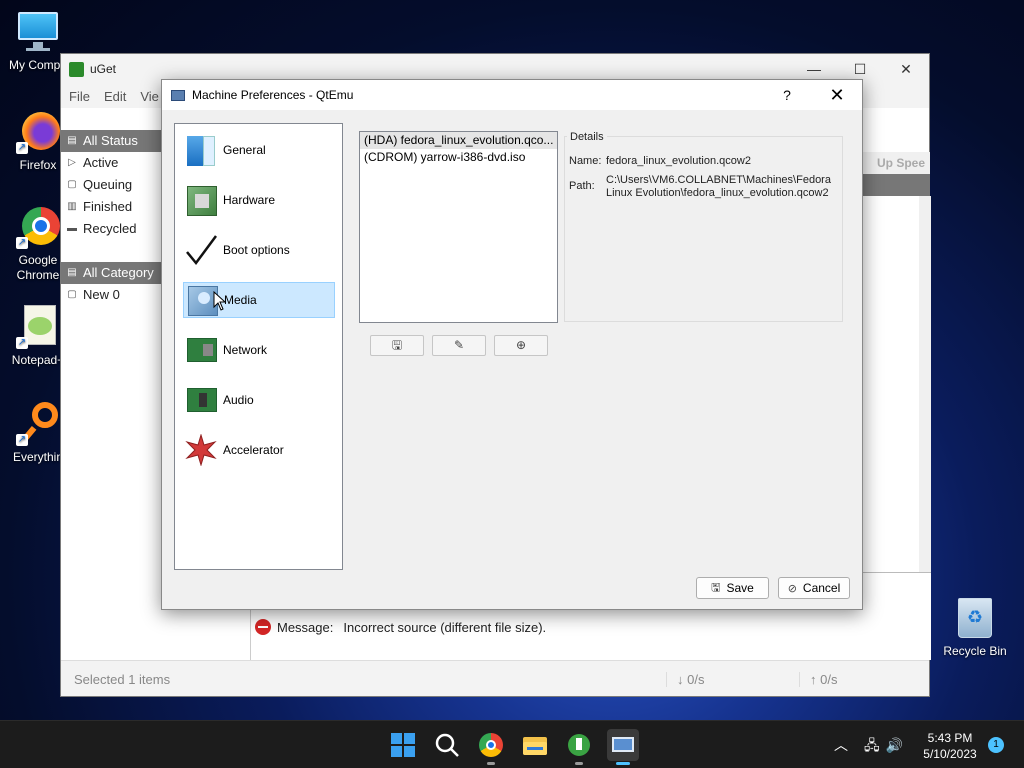 The width and height of the screenshot is (1024, 768). Describe the element at coordinates (950, 754) in the screenshot. I see `clock-date: 5/10/2023` at that location.